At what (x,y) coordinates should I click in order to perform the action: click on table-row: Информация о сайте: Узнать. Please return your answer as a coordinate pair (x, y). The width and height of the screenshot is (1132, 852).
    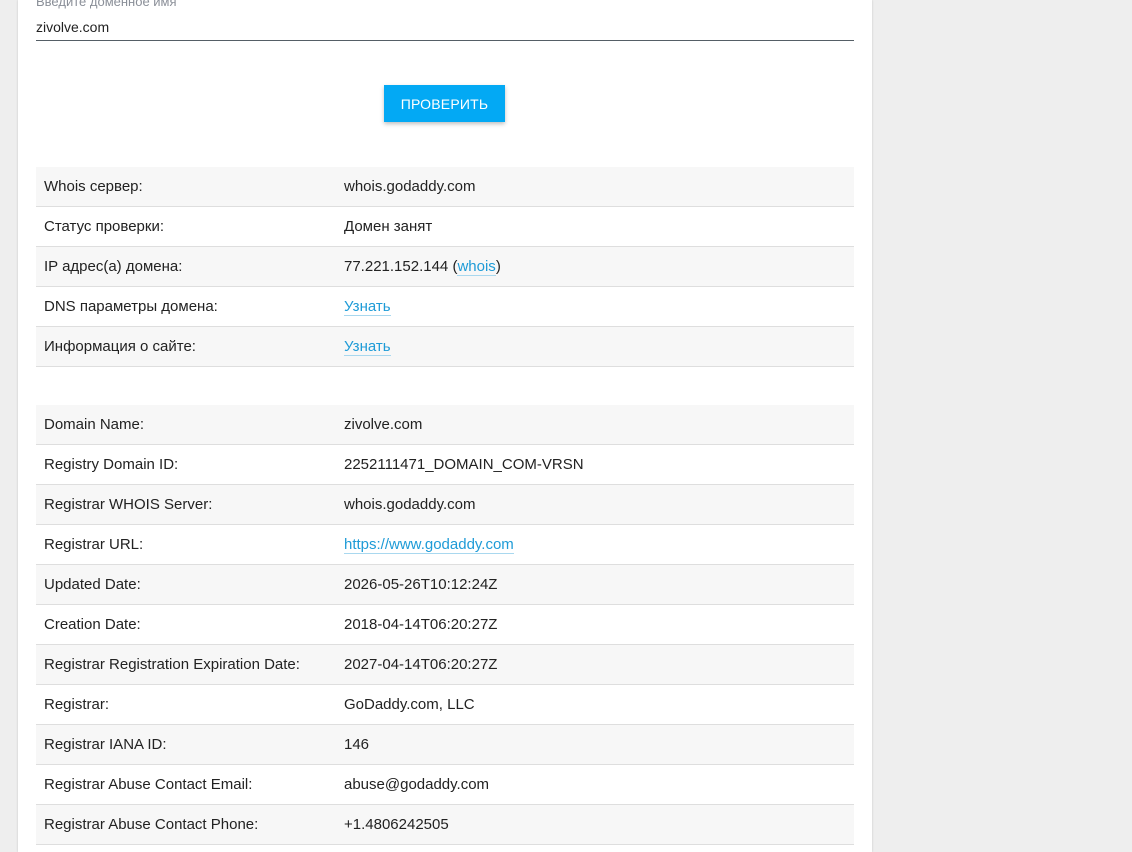
    Looking at the image, I should click on (445, 346).